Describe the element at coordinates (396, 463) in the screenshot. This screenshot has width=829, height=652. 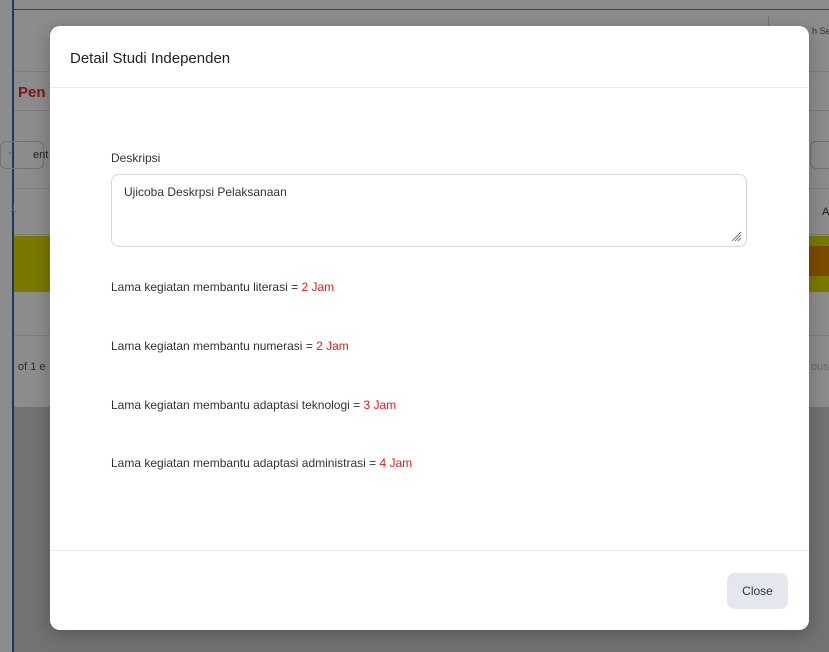
I see `administrasi-value: 4 Jam` at that location.